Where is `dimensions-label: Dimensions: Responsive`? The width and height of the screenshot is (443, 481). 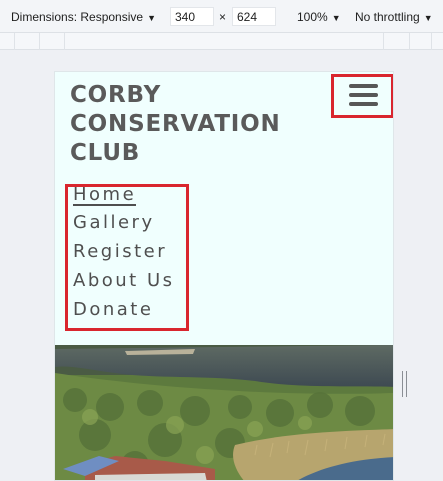 dimensions-label: Dimensions: Responsive is located at coordinates (77, 17).